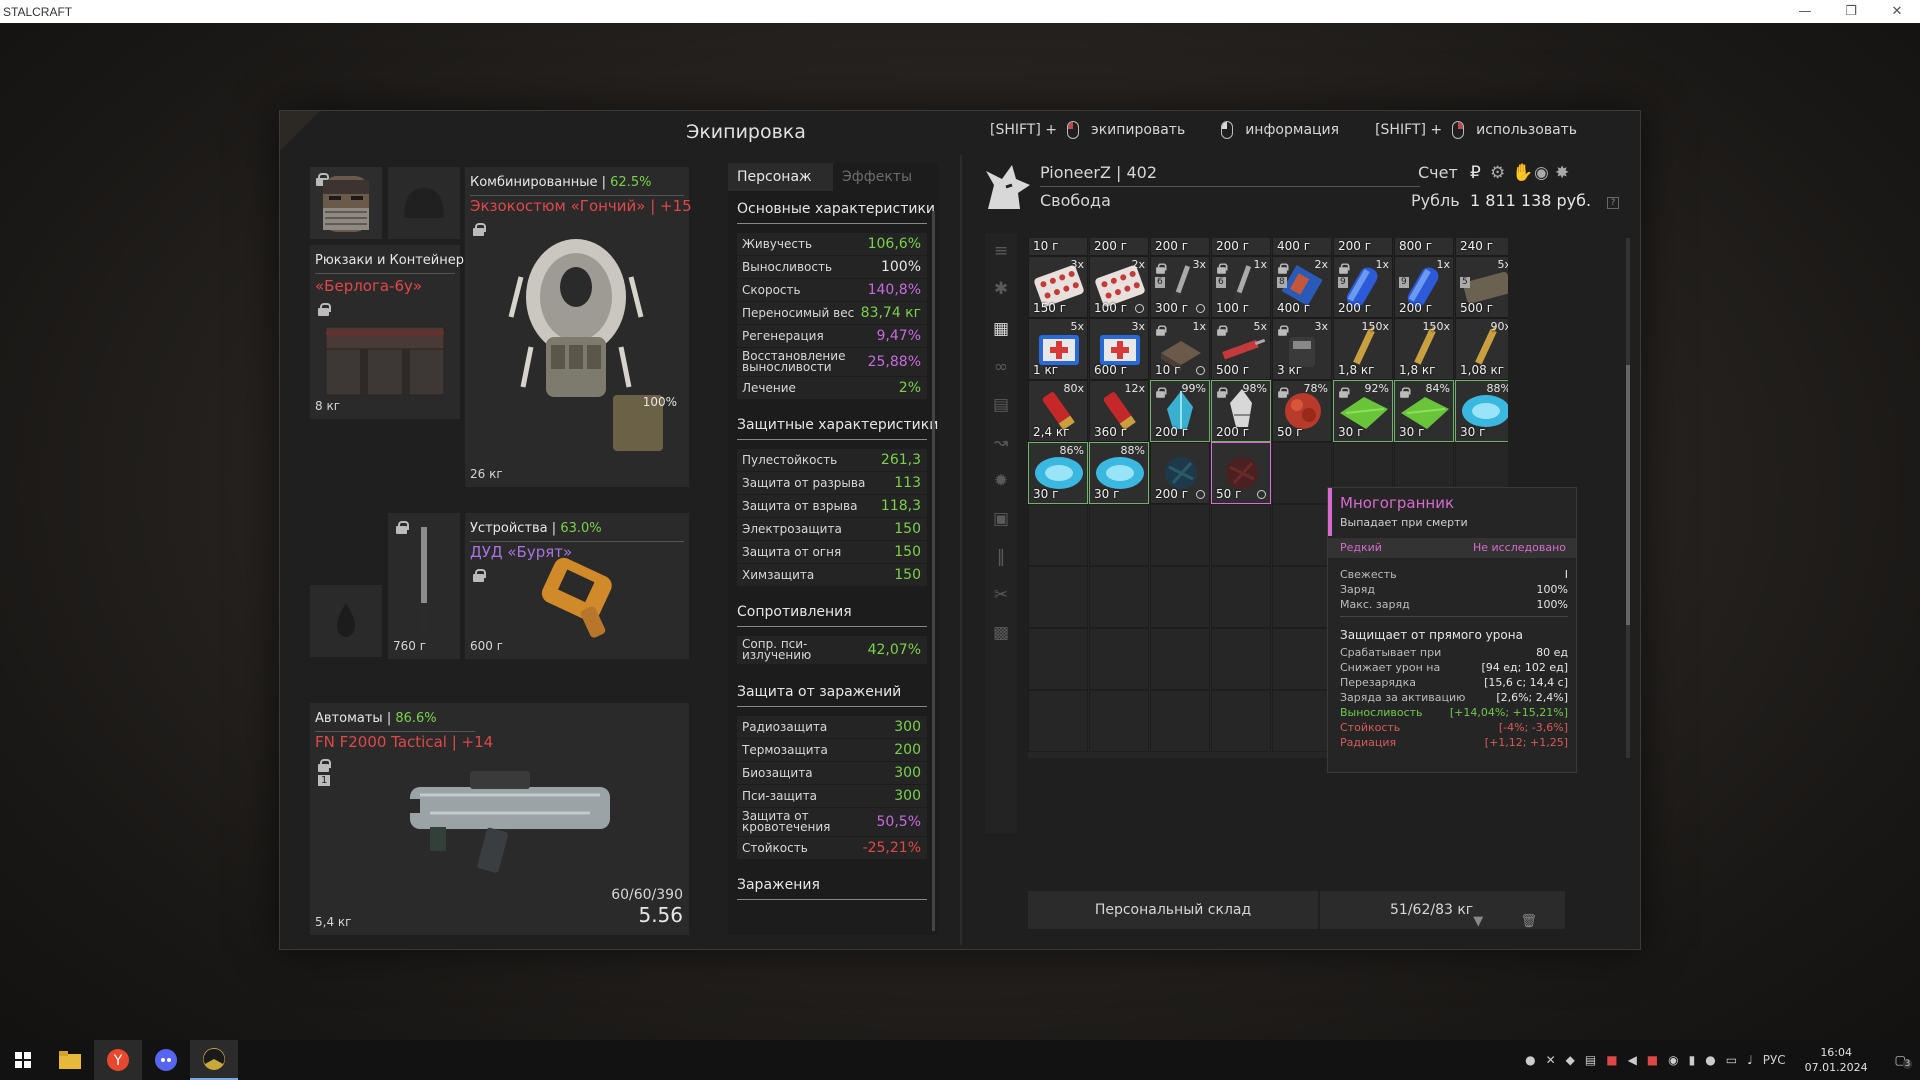  Describe the element at coordinates (1119, 411) in the screenshot. I see `inventory-item: 12x 360 г` at that location.